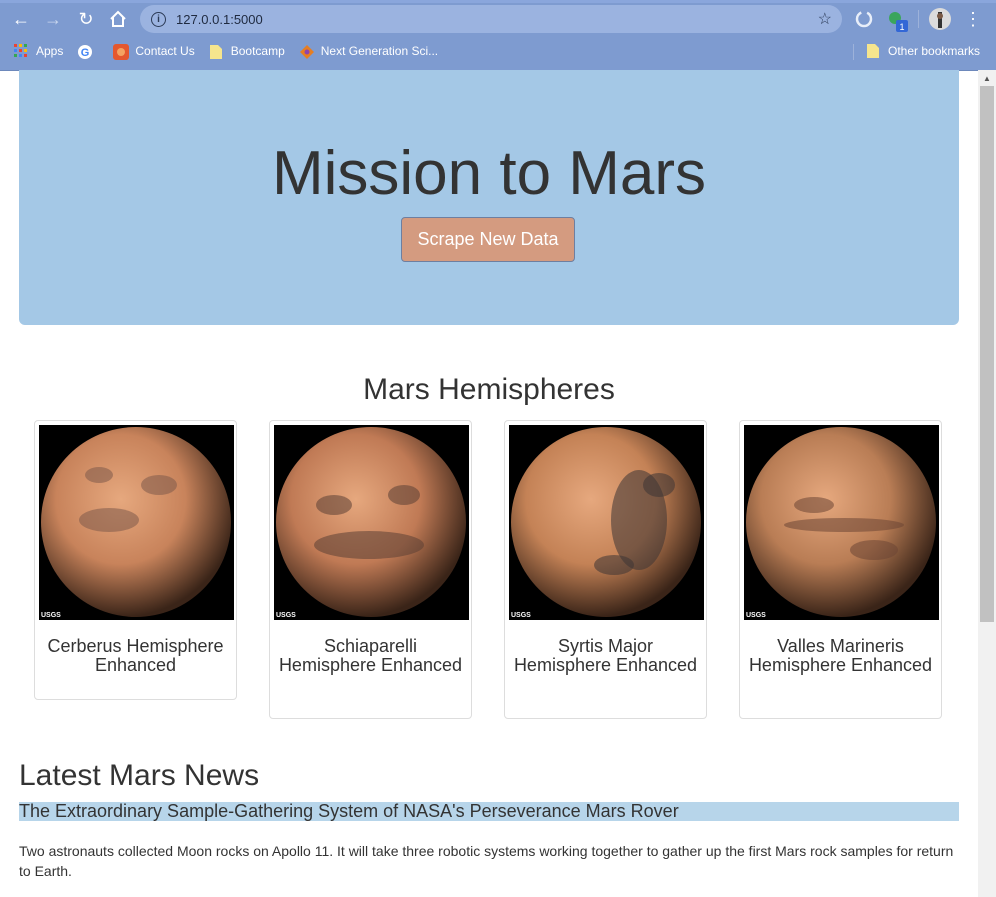  Describe the element at coordinates (86, 19) in the screenshot. I see `reload-icon: ↻` at that location.